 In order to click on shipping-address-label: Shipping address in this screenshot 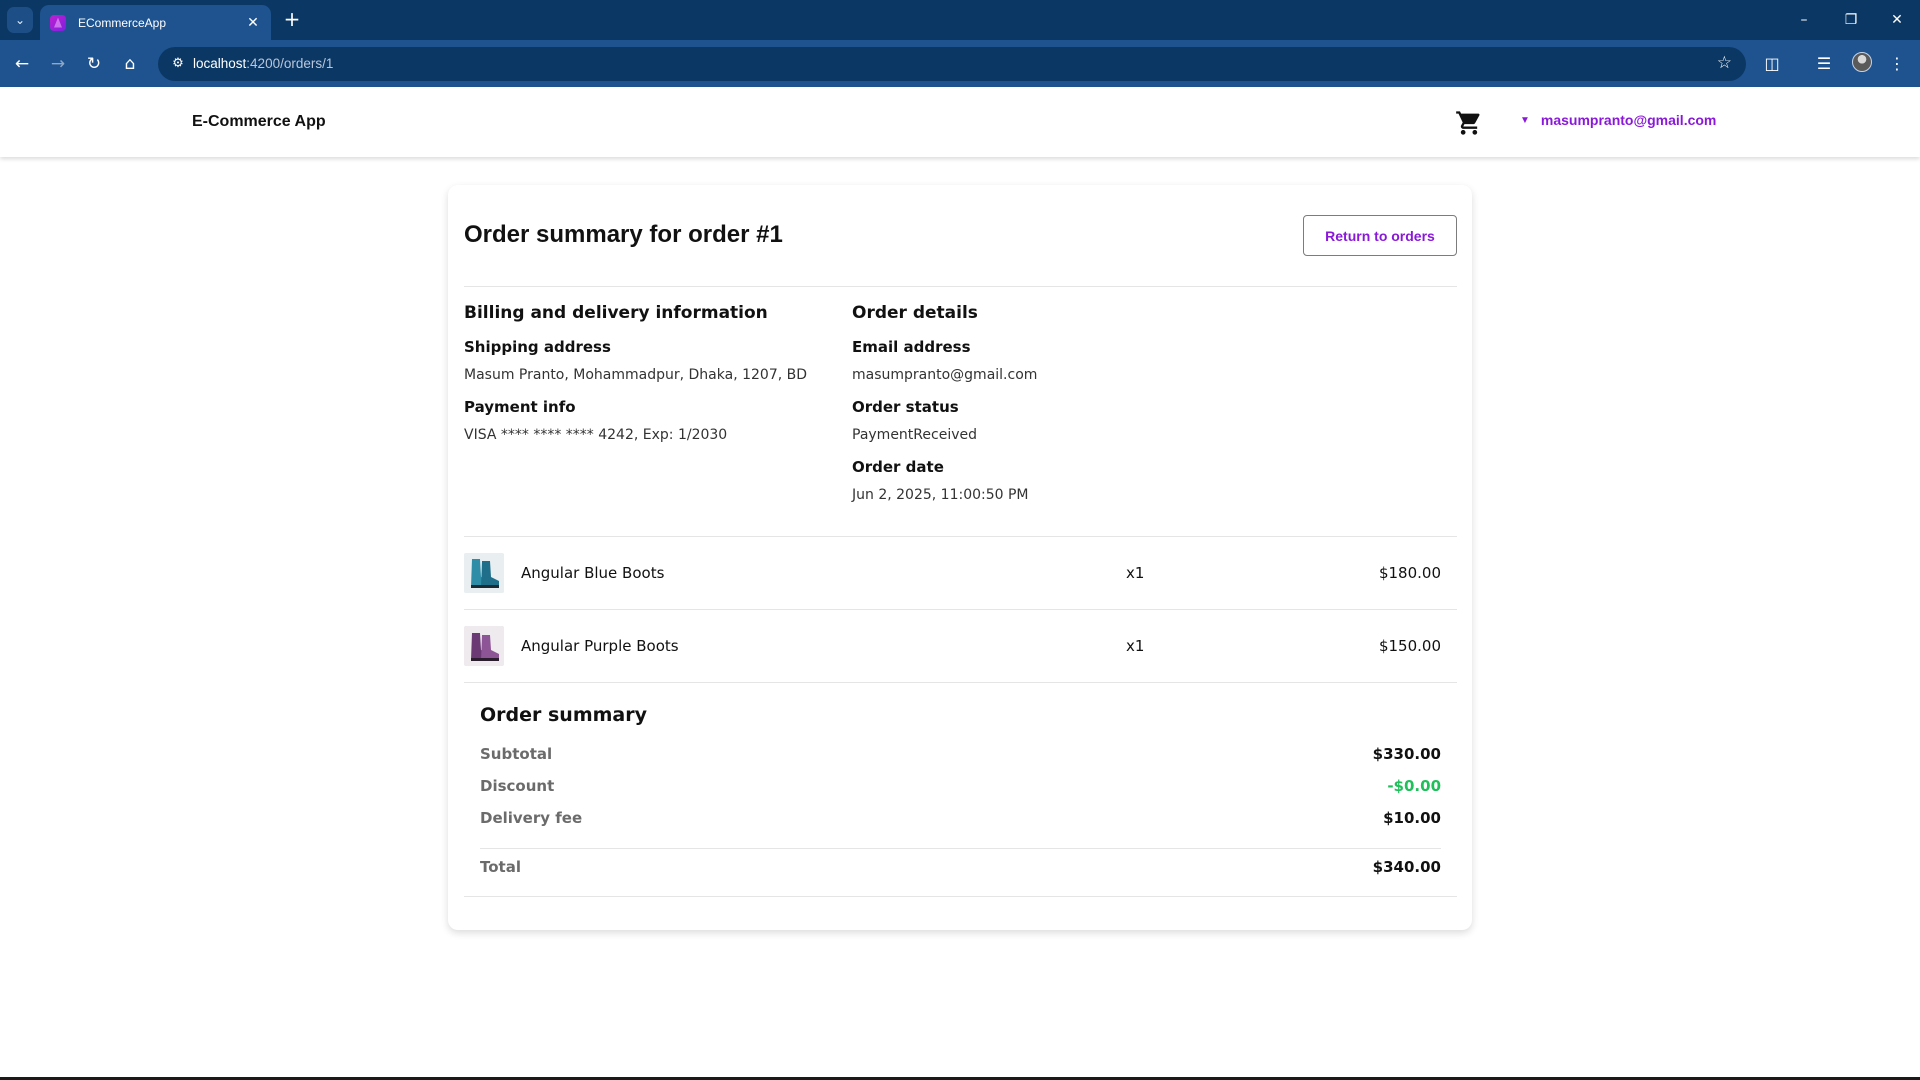, I will do `click(537, 347)`.